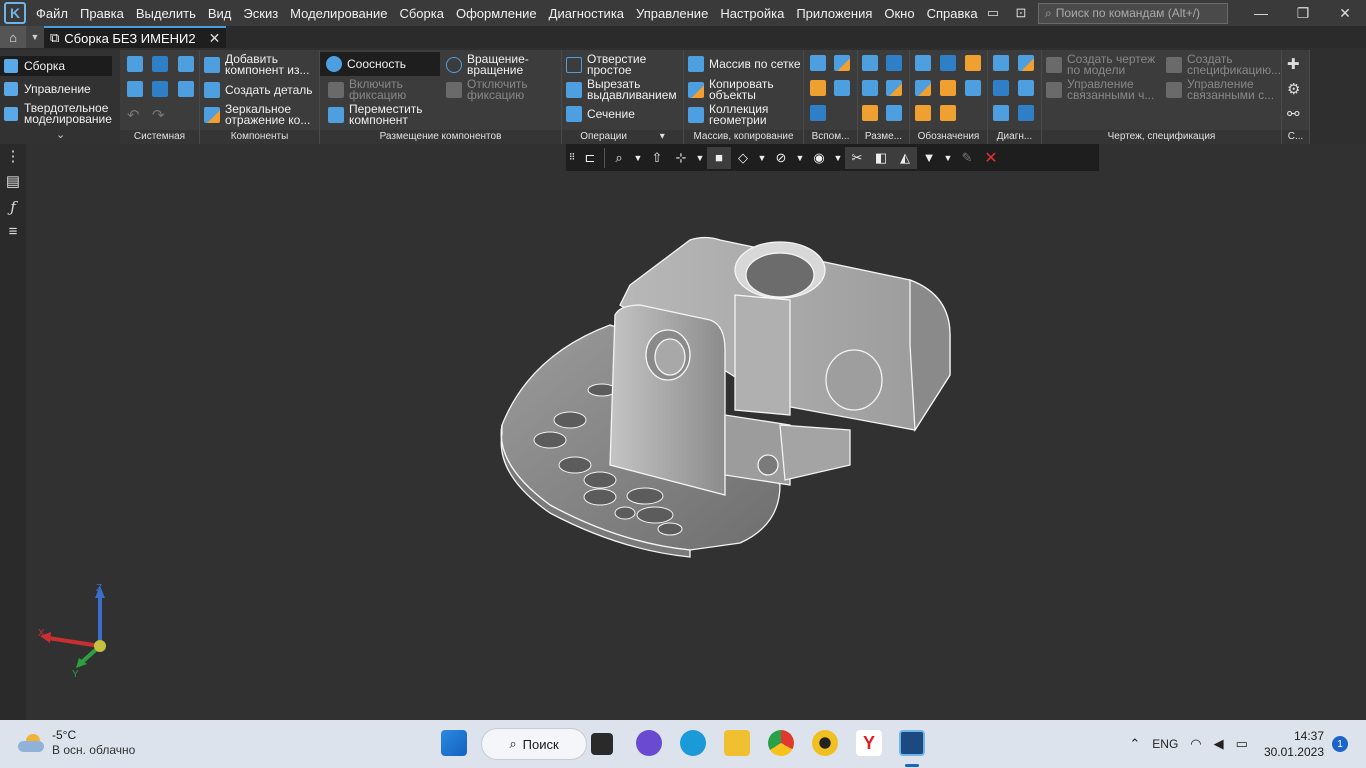 This screenshot has height=768, width=1366. I want to click on section-button: Сечение, so click(600, 114).